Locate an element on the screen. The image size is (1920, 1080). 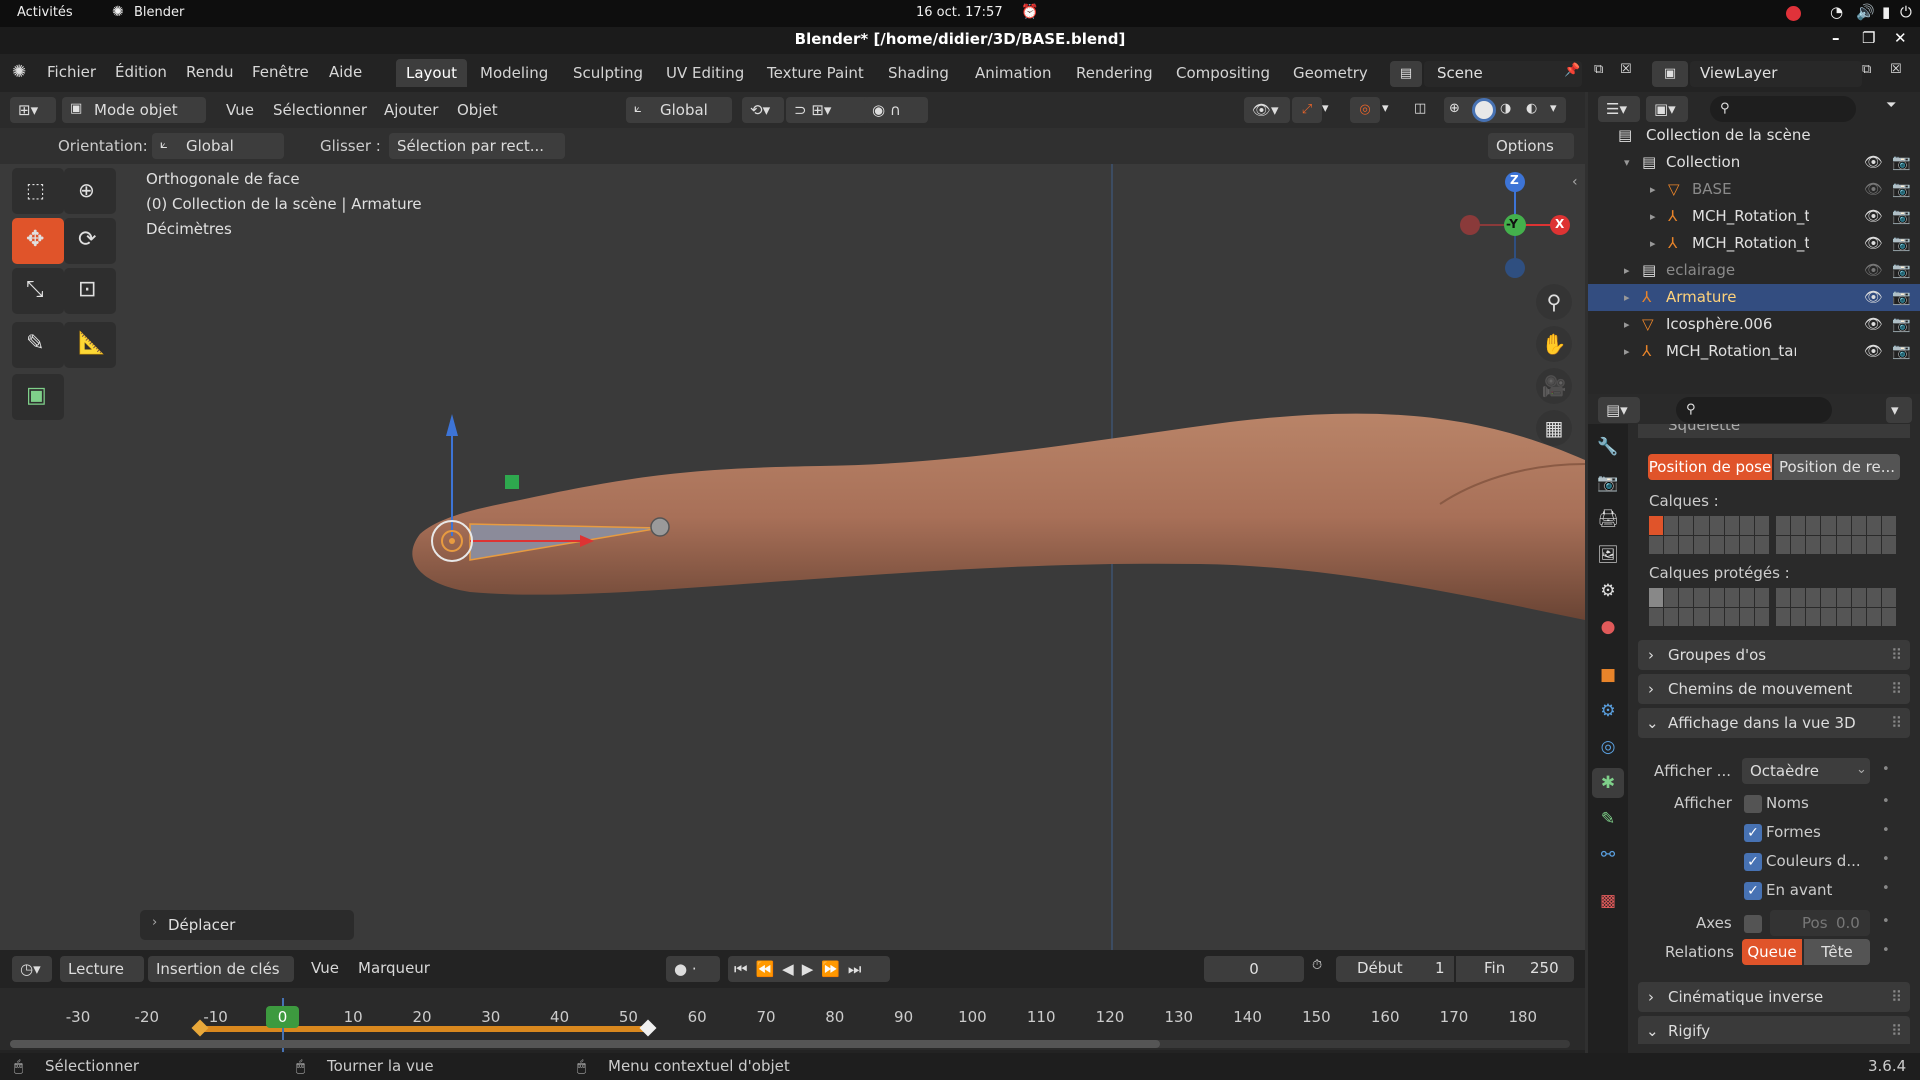
rendered-shading-icon: ◐ is located at coordinates (1531, 108).